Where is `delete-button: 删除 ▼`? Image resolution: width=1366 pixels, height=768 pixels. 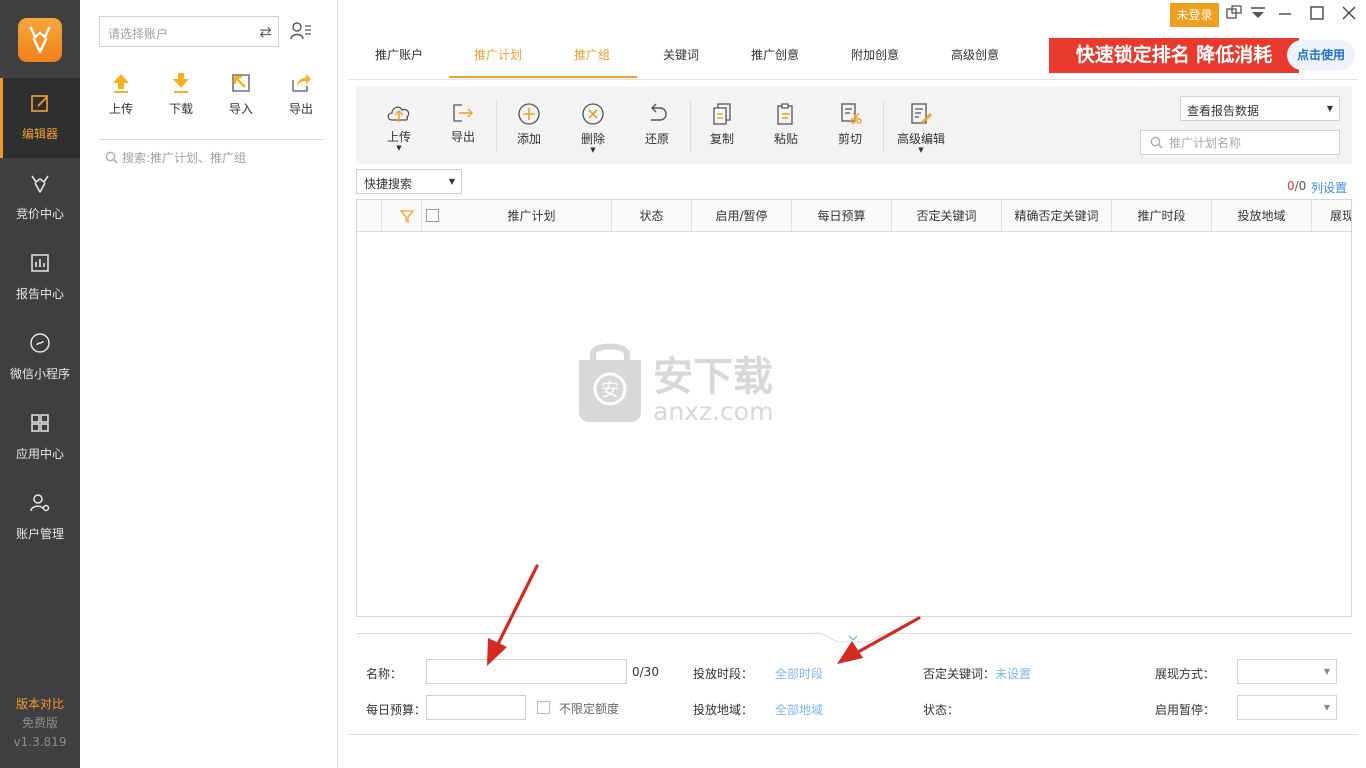 delete-button: 删除 ▼ is located at coordinates (593, 128).